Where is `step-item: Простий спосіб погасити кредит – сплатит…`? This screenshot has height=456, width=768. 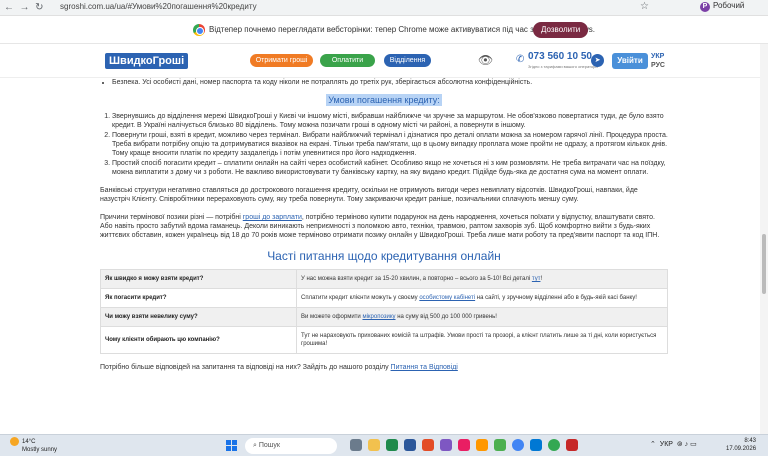 step-item: Простий спосіб погасити кредит – сплатит… is located at coordinates (390, 168).